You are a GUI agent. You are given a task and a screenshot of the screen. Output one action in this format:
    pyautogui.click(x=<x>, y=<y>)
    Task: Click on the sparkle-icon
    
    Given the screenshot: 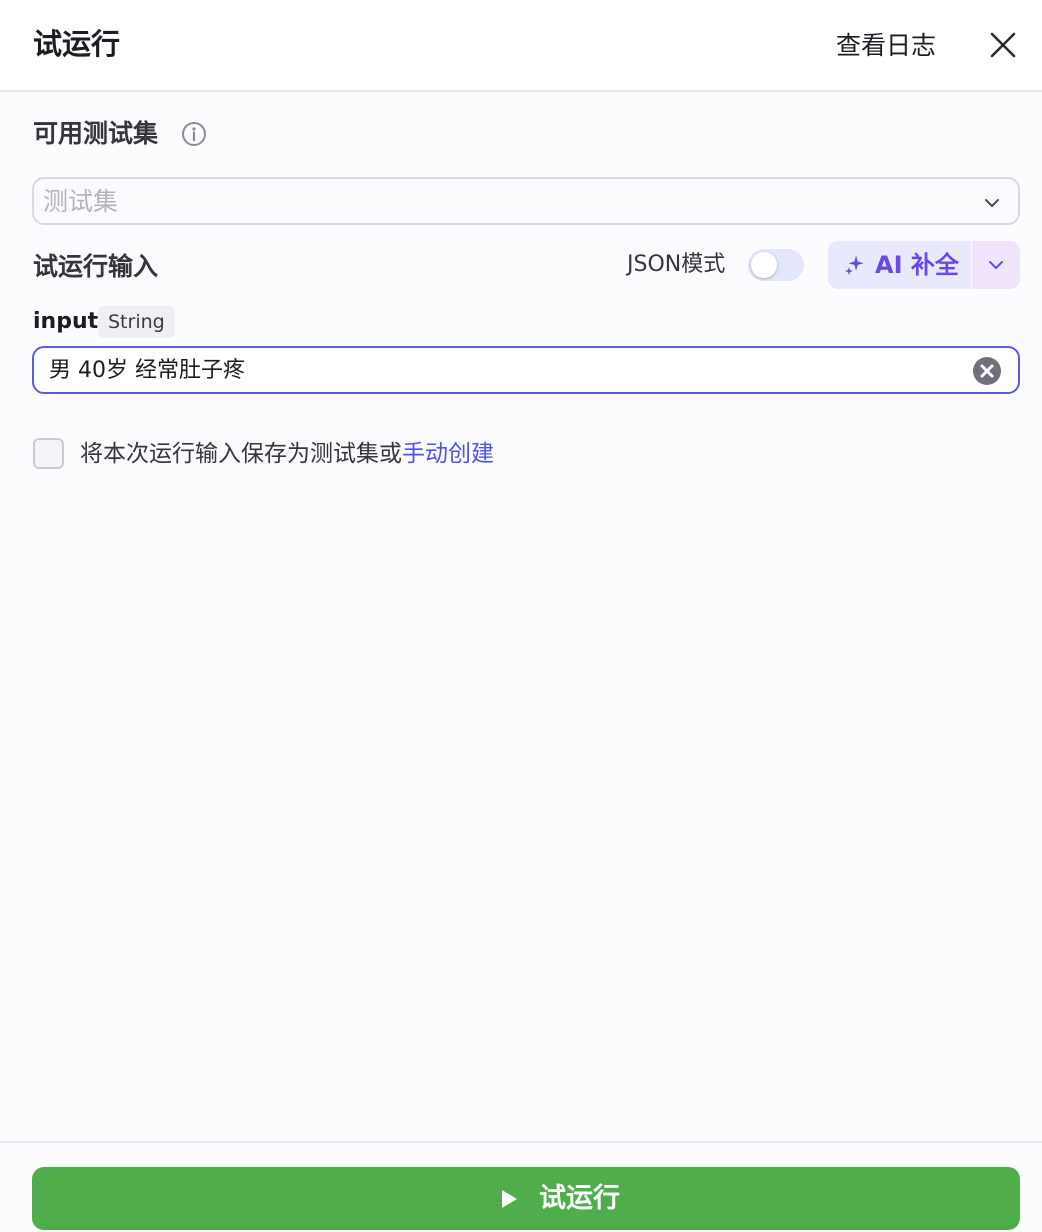 What is the action you would take?
    pyautogui.click(x=854, y=265)
    